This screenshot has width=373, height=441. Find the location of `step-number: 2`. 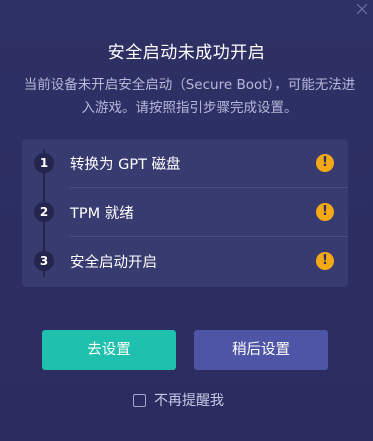

step-number: 2 is located at coordinates (44, 212).